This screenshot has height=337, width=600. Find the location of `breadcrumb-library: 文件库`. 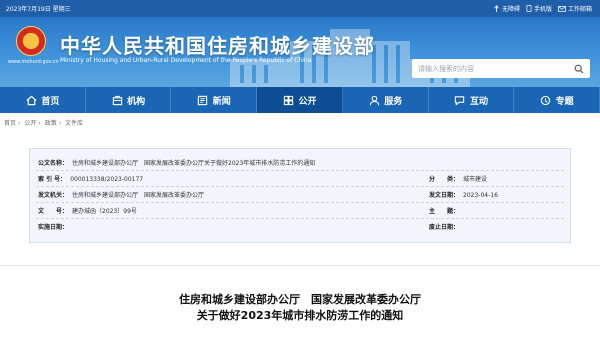

breadcrumb-library: 文件库 is located at coordinates (74, 123).